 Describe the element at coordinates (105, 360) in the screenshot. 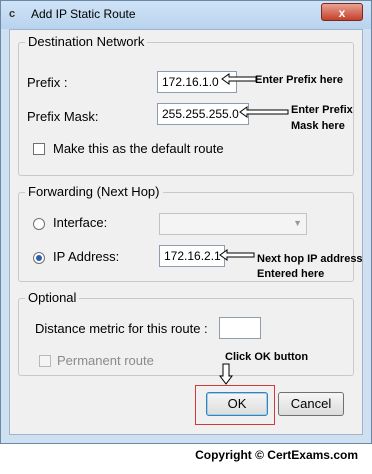

I see `permanent-route-label: Permanent route` at that location.